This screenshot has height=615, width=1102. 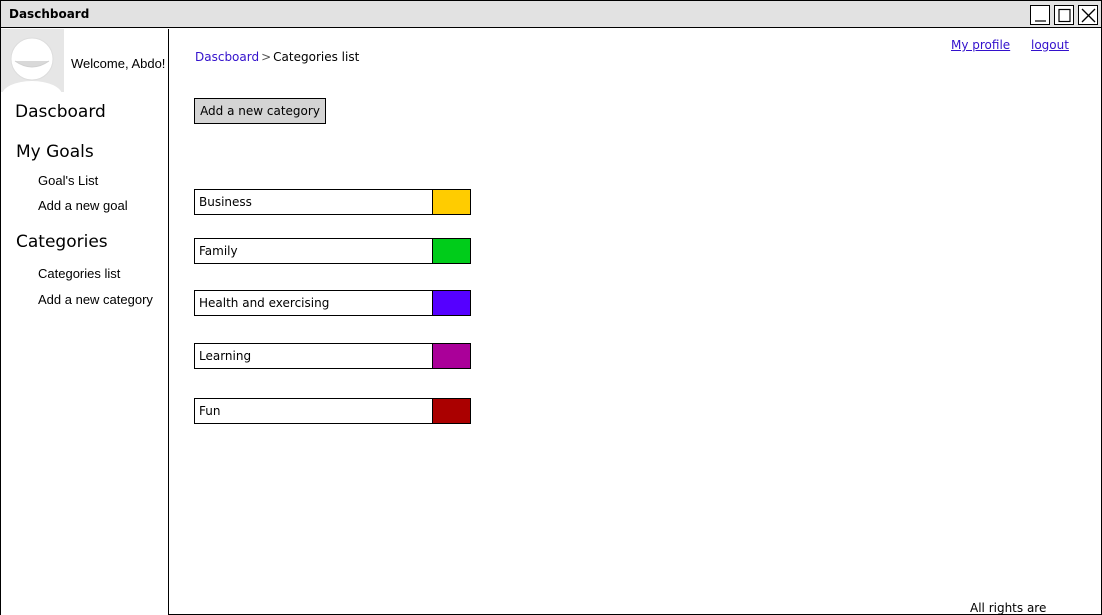 What do you see at coordinates (68, 180) in the screenshot?
I see `sidebar-item-goals-list: Goal's List` at bounding box center [68, 180].